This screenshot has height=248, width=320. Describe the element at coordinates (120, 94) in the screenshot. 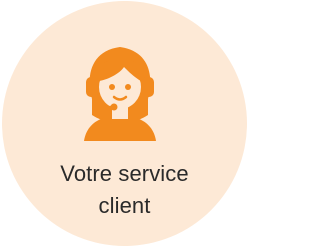

I see `customer-service-agent-icon` at that location.